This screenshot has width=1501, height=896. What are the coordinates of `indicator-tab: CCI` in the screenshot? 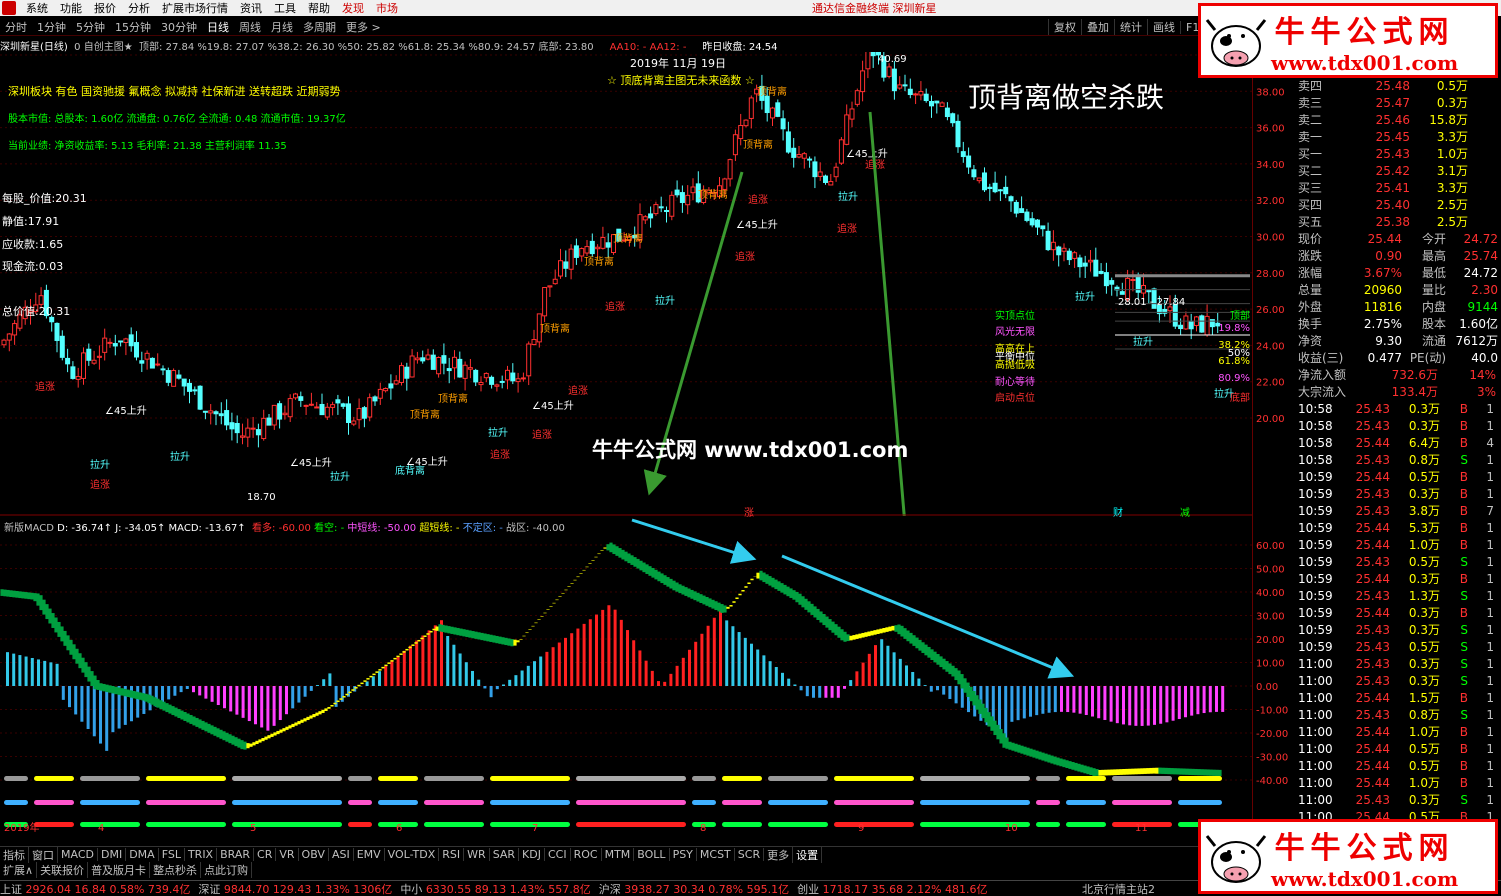 It's located at (558, 854).